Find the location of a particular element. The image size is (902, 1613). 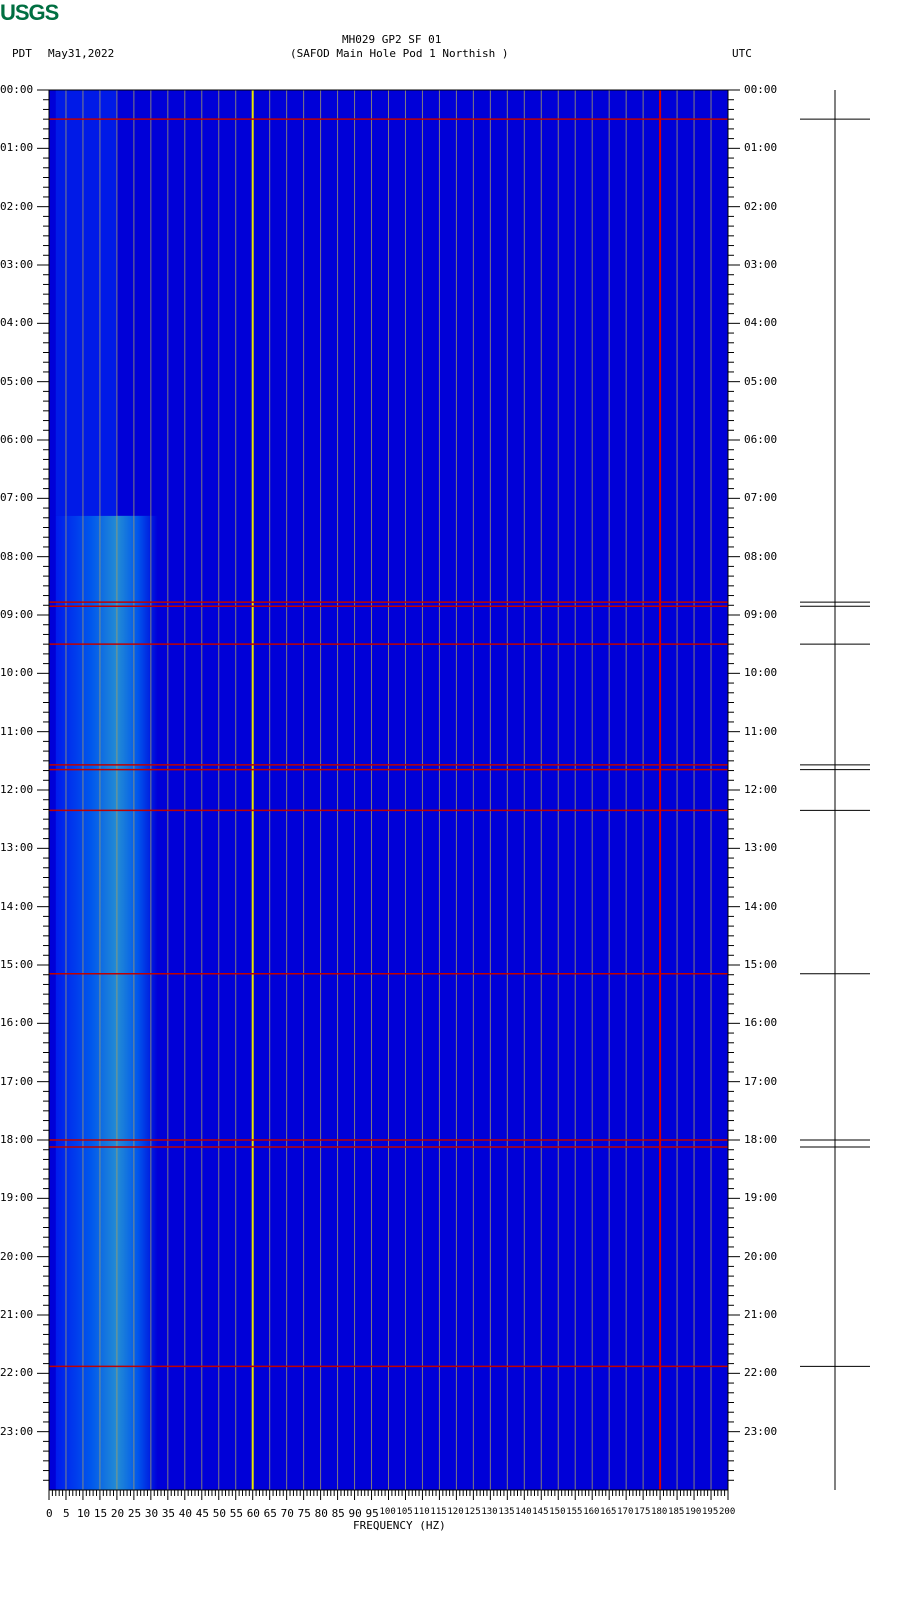

left-time-label: 09:00 is located at coordinates (17, 614).